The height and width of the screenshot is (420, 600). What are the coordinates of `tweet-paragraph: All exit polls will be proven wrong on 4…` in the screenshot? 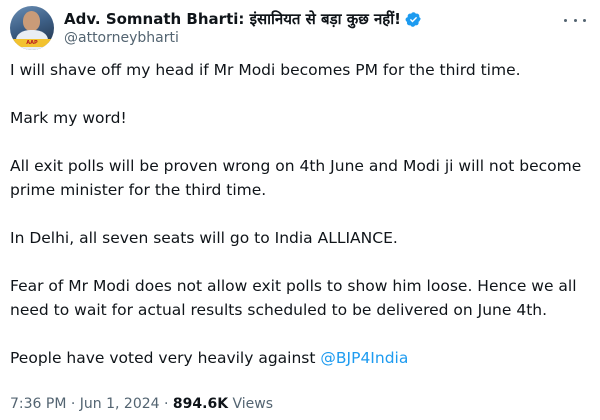 It's located at (296, 178).